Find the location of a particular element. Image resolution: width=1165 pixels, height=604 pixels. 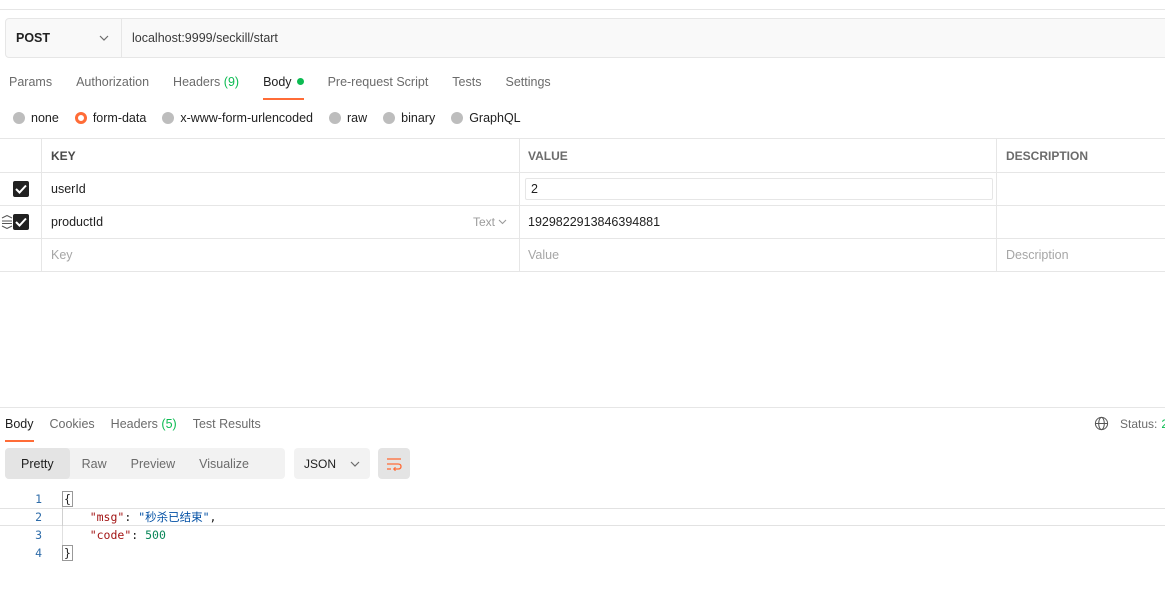

response-headers-count: (5) is located at coordinates (169, 424).